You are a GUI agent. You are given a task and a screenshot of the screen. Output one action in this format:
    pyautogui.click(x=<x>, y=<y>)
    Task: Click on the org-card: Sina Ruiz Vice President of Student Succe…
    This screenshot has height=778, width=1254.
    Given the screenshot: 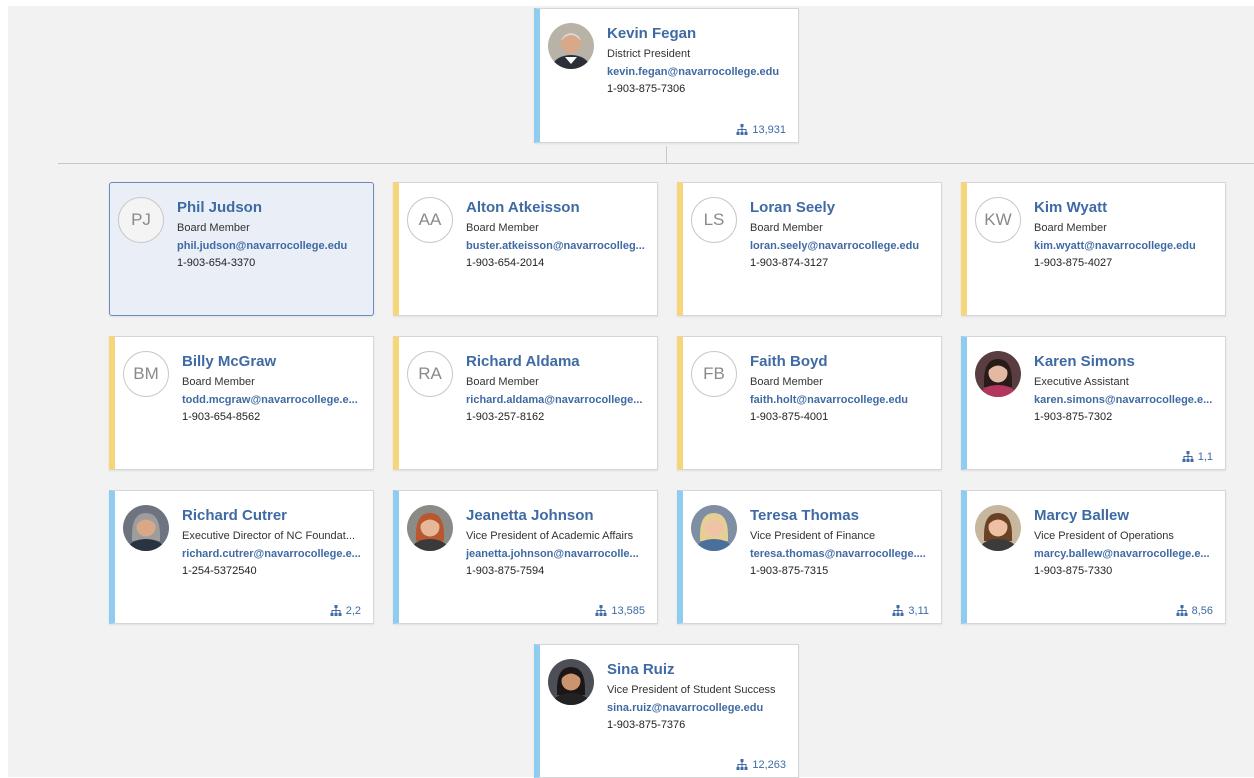 What is the action you would take?
    pyautogui.click(x=666, y=711)
    